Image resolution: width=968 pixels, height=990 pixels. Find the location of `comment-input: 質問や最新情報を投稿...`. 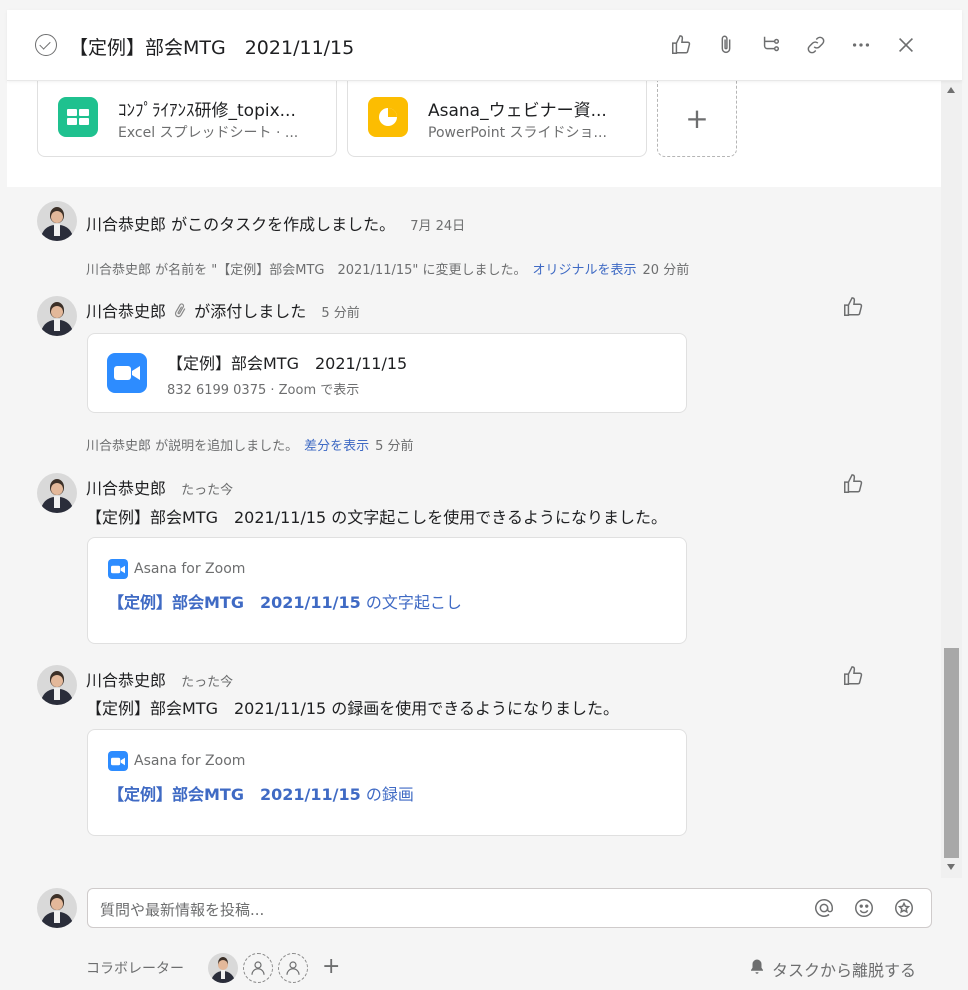

comment-input: 質問や最新情報を投稿... is located at coordinates (509, 908).